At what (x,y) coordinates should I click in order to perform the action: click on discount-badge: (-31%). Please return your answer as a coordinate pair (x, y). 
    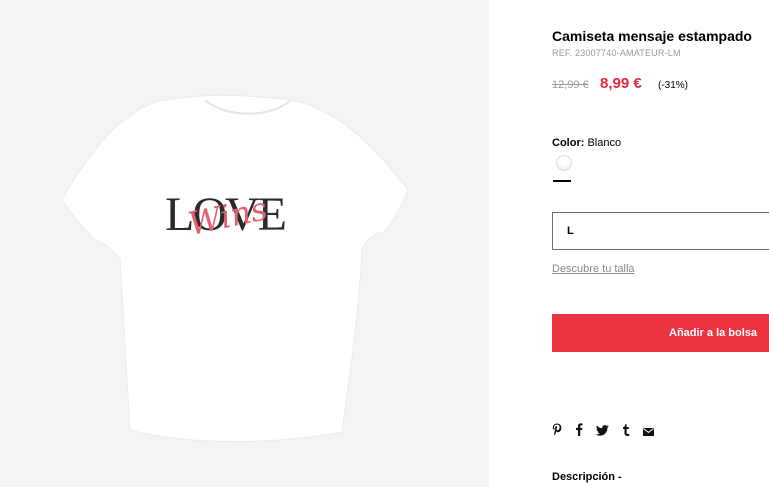
    Looking at the image, I should click on (673, 85).